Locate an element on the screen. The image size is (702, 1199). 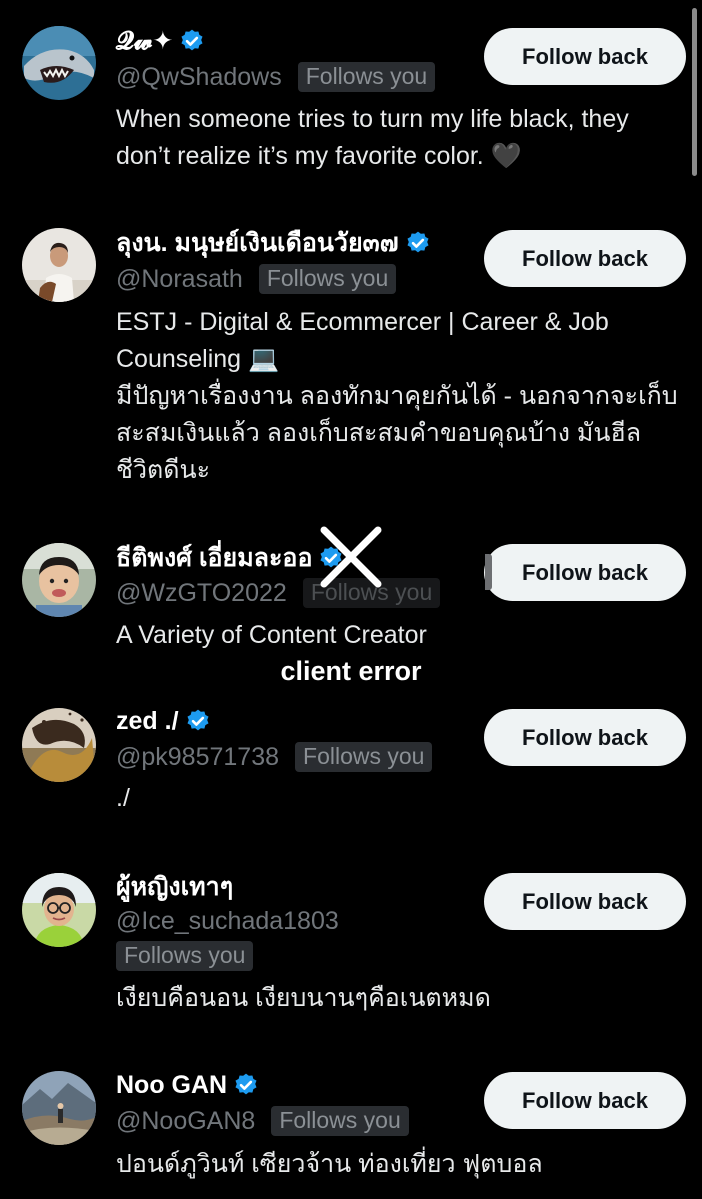
user-handle: @Ice_suchada1803 is located at coordinates (227, 920).